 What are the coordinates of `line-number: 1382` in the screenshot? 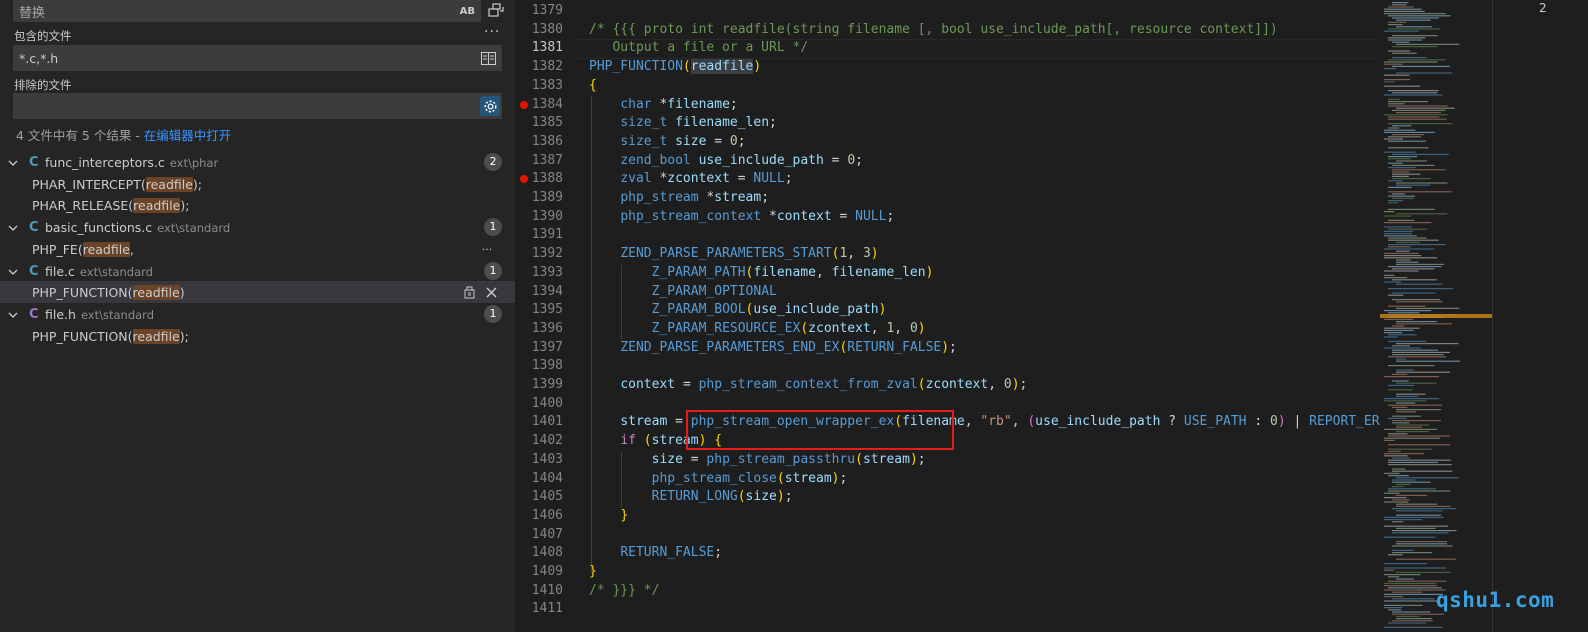 It's located at (539, 67).